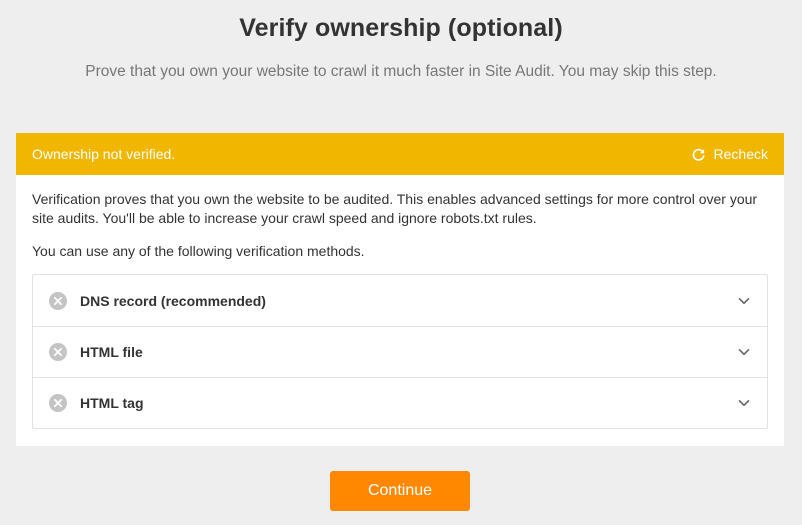 The width and height of the screenshot is (802, 525). Describe the element at coordinates (104, 154) in the screenshot. I see `status-text: Ownership not verified.` at that location.